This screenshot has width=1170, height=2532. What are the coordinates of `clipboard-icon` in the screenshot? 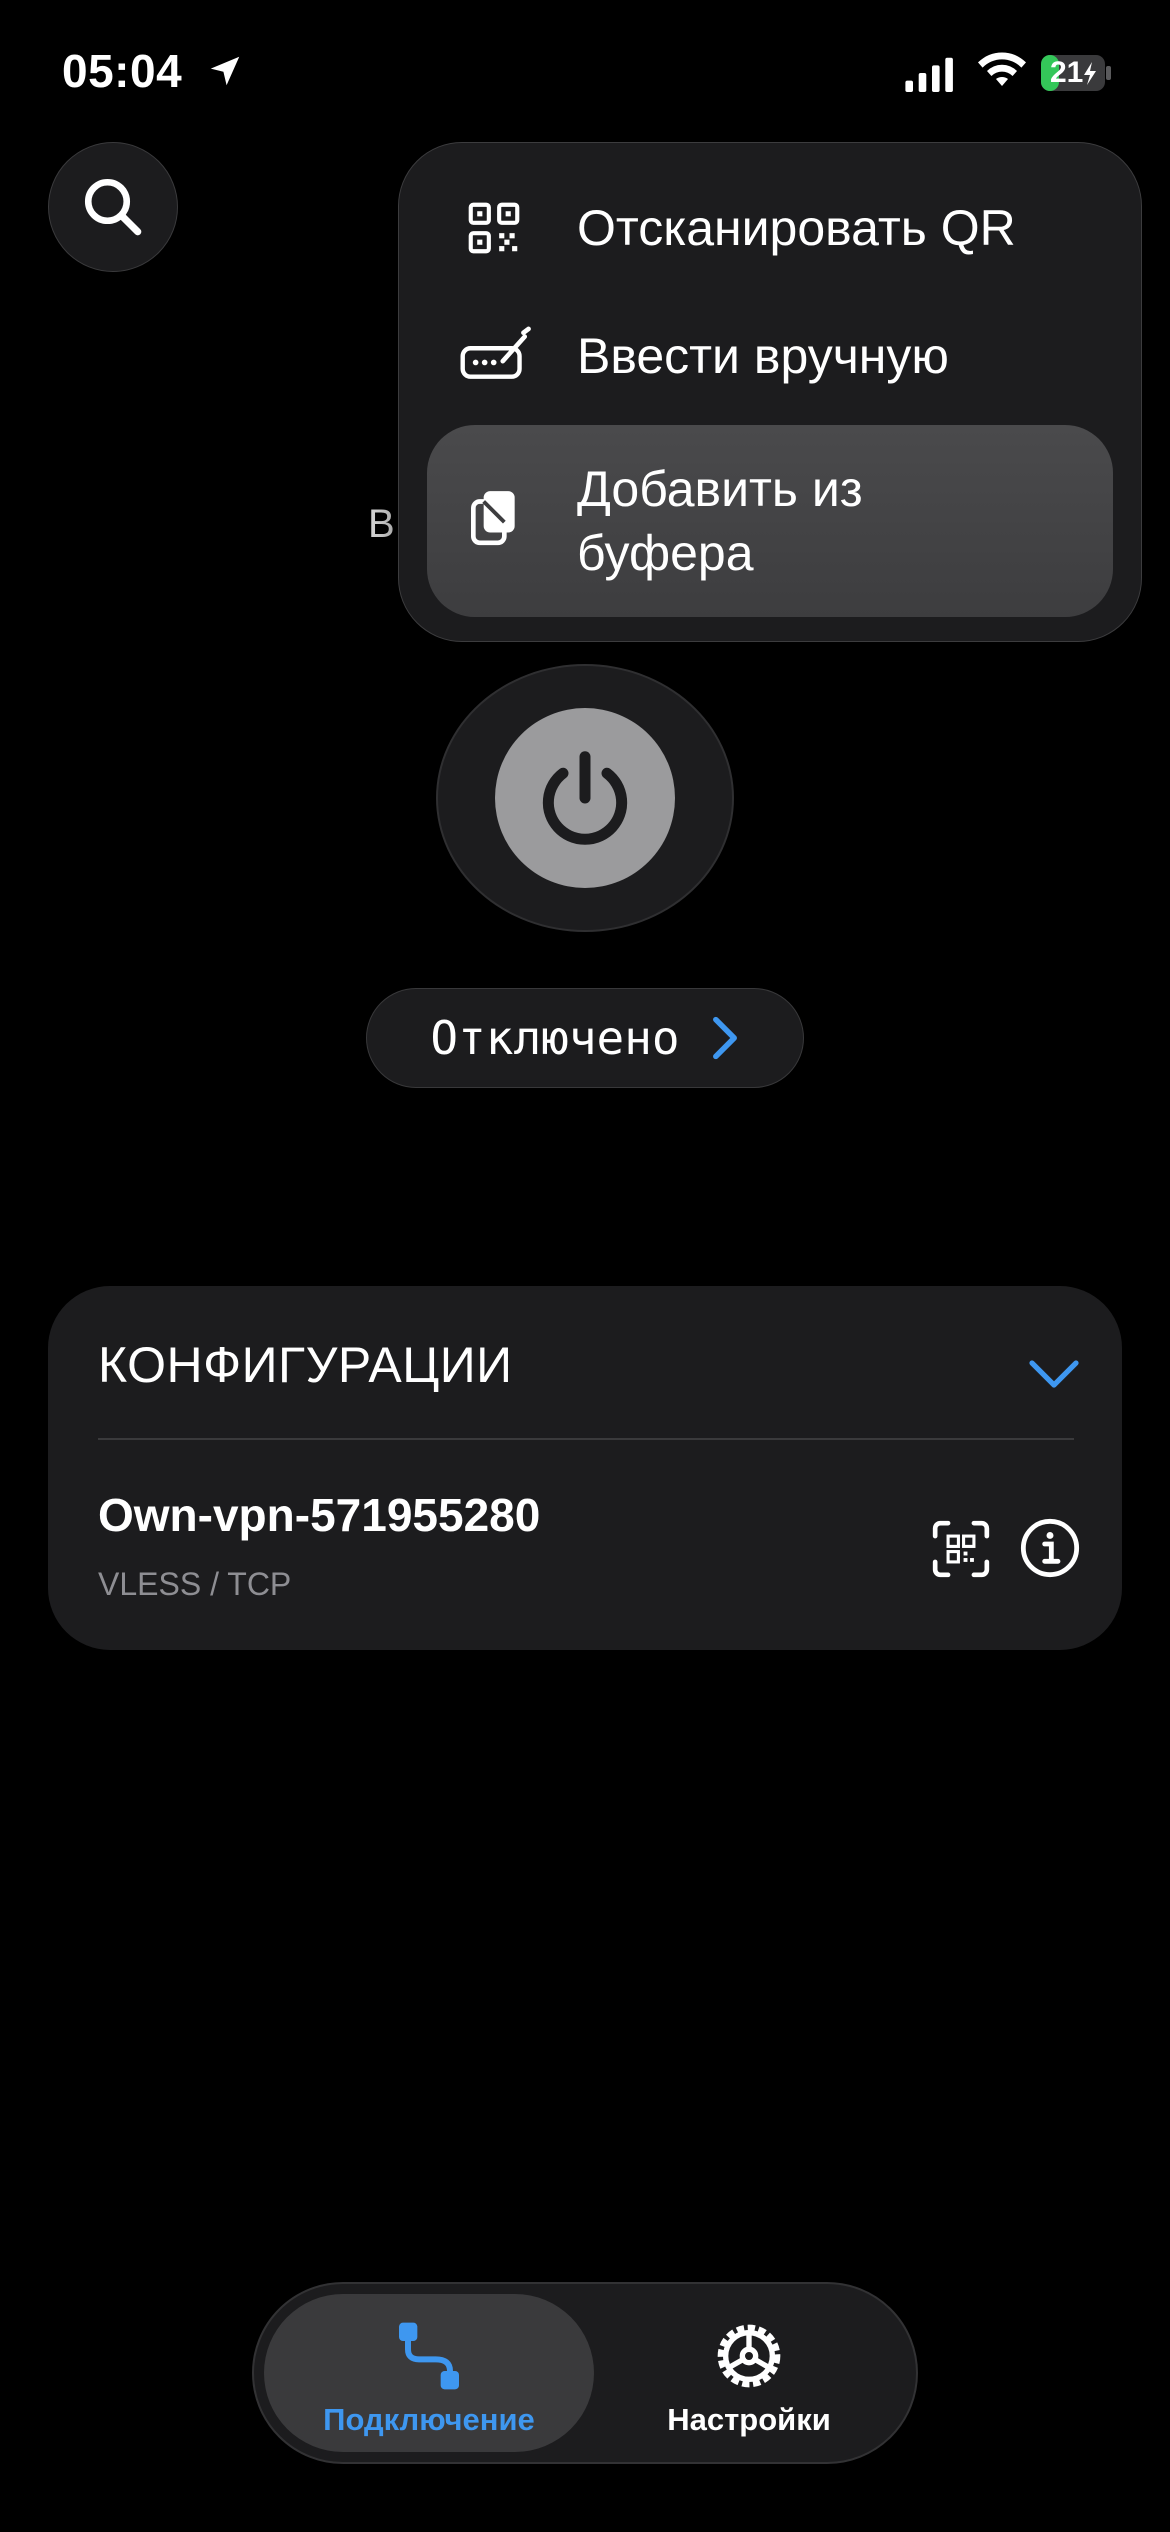 It's located at (493, 518).